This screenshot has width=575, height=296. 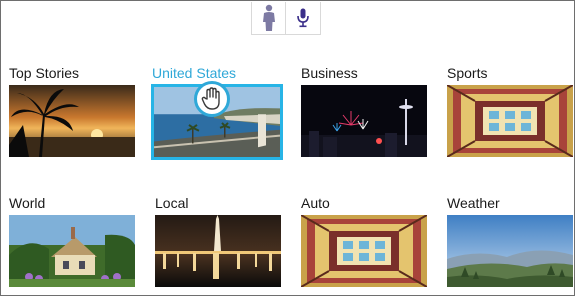 I want to click on top-toolbar, so click(x=286, y=18).